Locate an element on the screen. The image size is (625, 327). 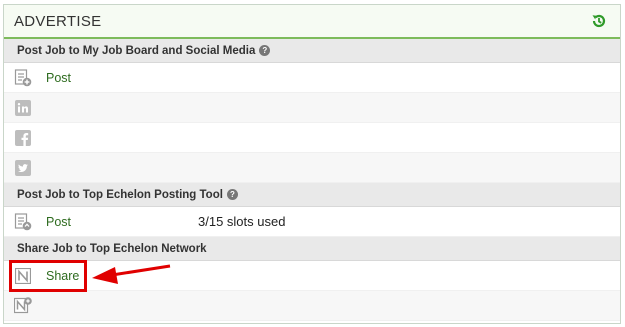
network-settings-icon is located at coordinates (23, 305).